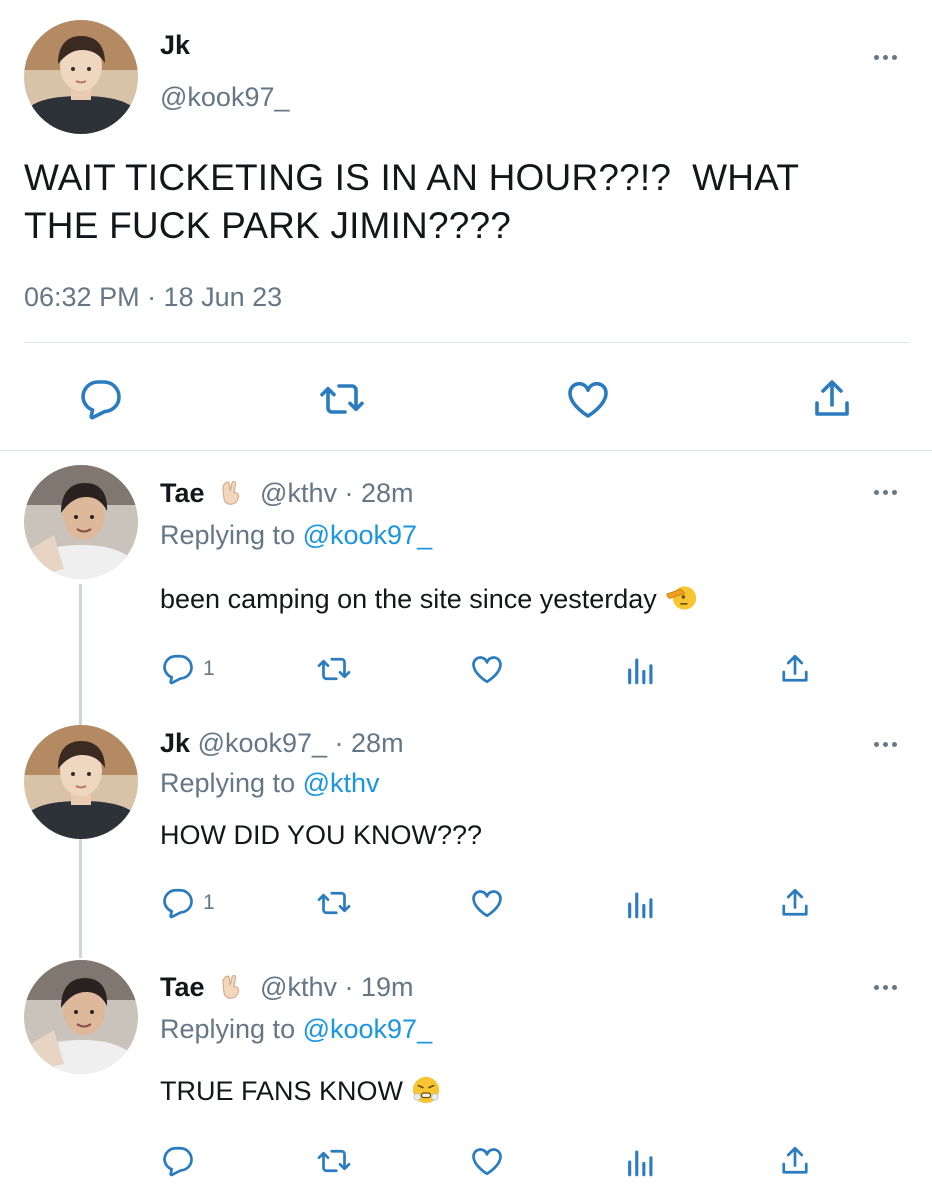 Image resolution: width=932 pixels, height=1200 pixels. Describe the element at coordinates (681, 598) in the screenshot. I see `saluting-face-emoji` at that location.